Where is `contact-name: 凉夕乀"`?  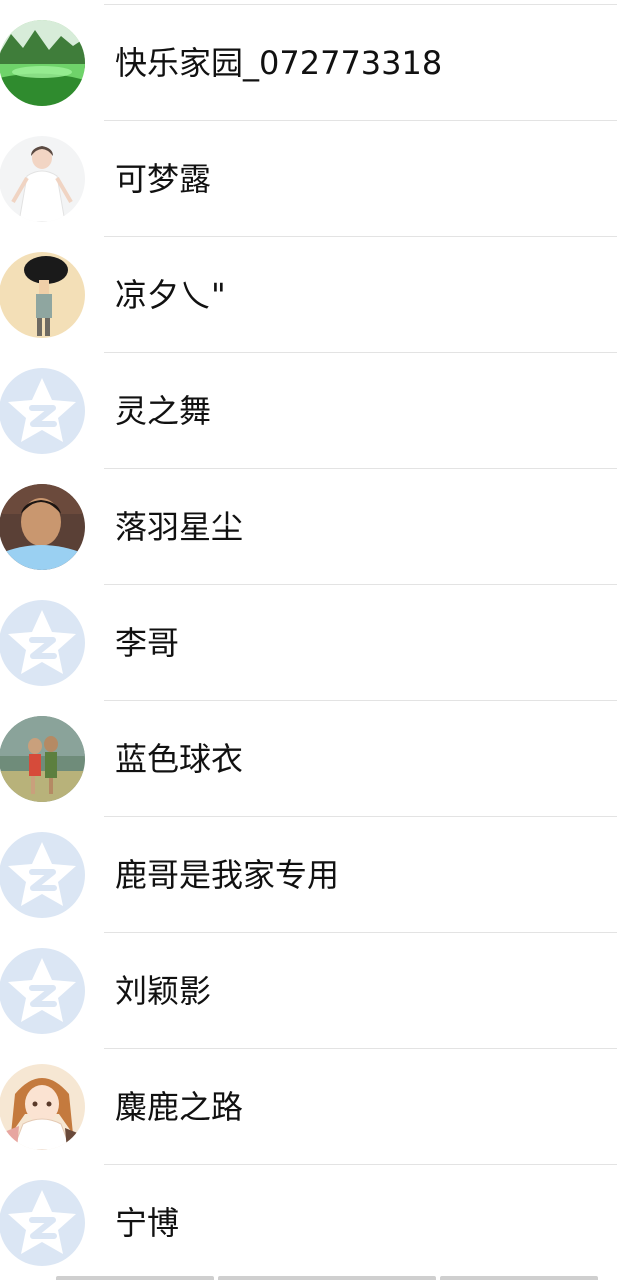
contact-name: 凉夕乀" is located at coordinates (170, 295).